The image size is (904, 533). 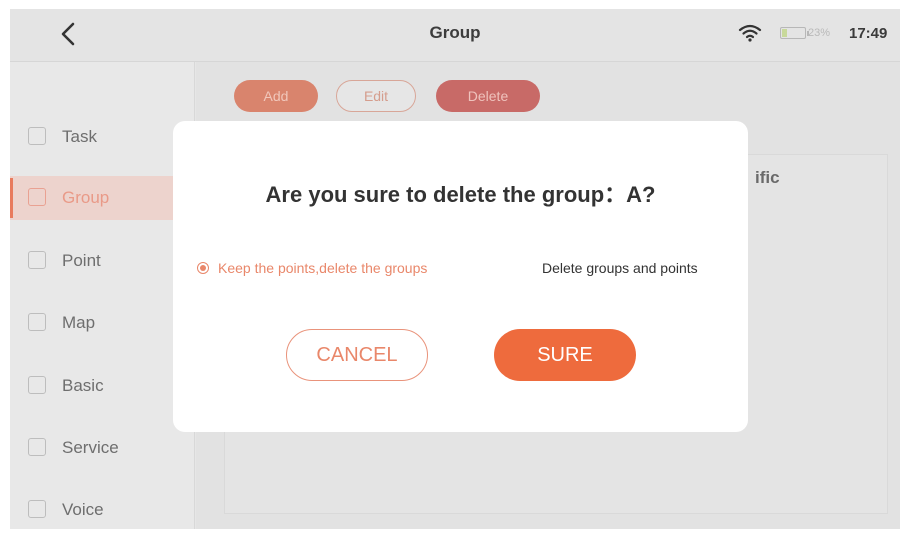 I want to click on group-icon, so click(x=37, y=197).